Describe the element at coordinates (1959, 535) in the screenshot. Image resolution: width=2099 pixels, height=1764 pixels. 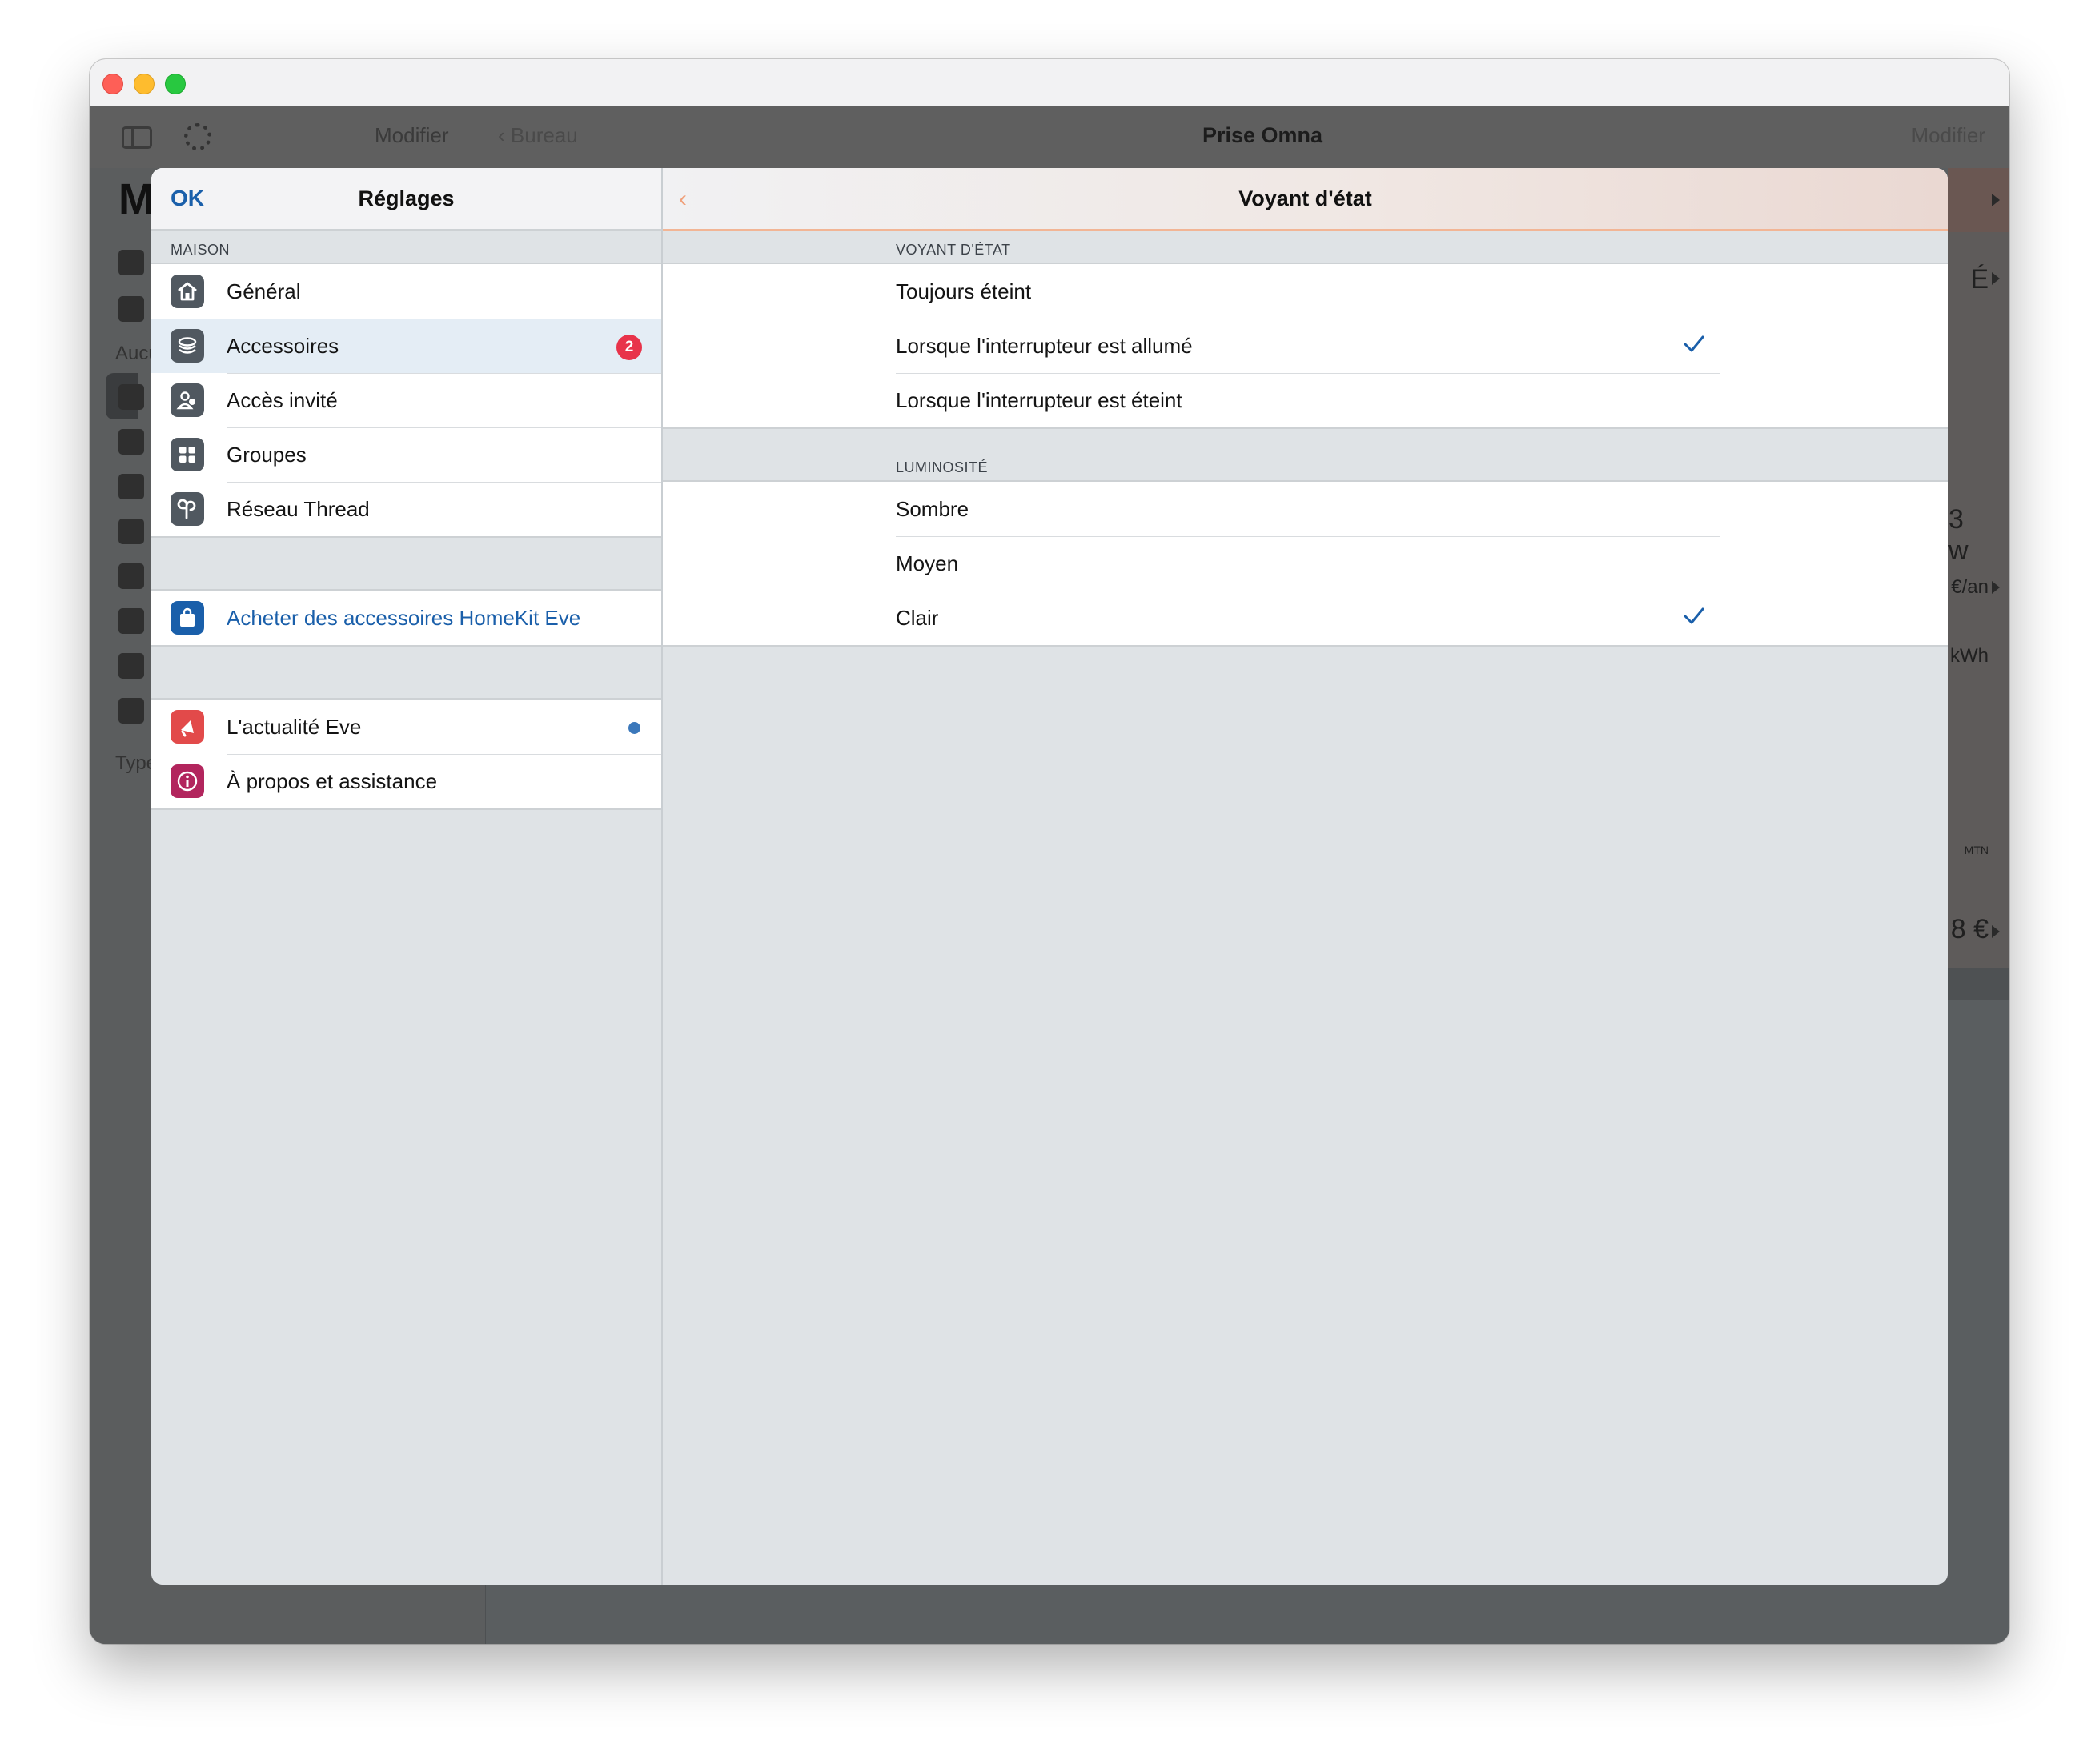
I see `background-fragment: 3 w` at that location.